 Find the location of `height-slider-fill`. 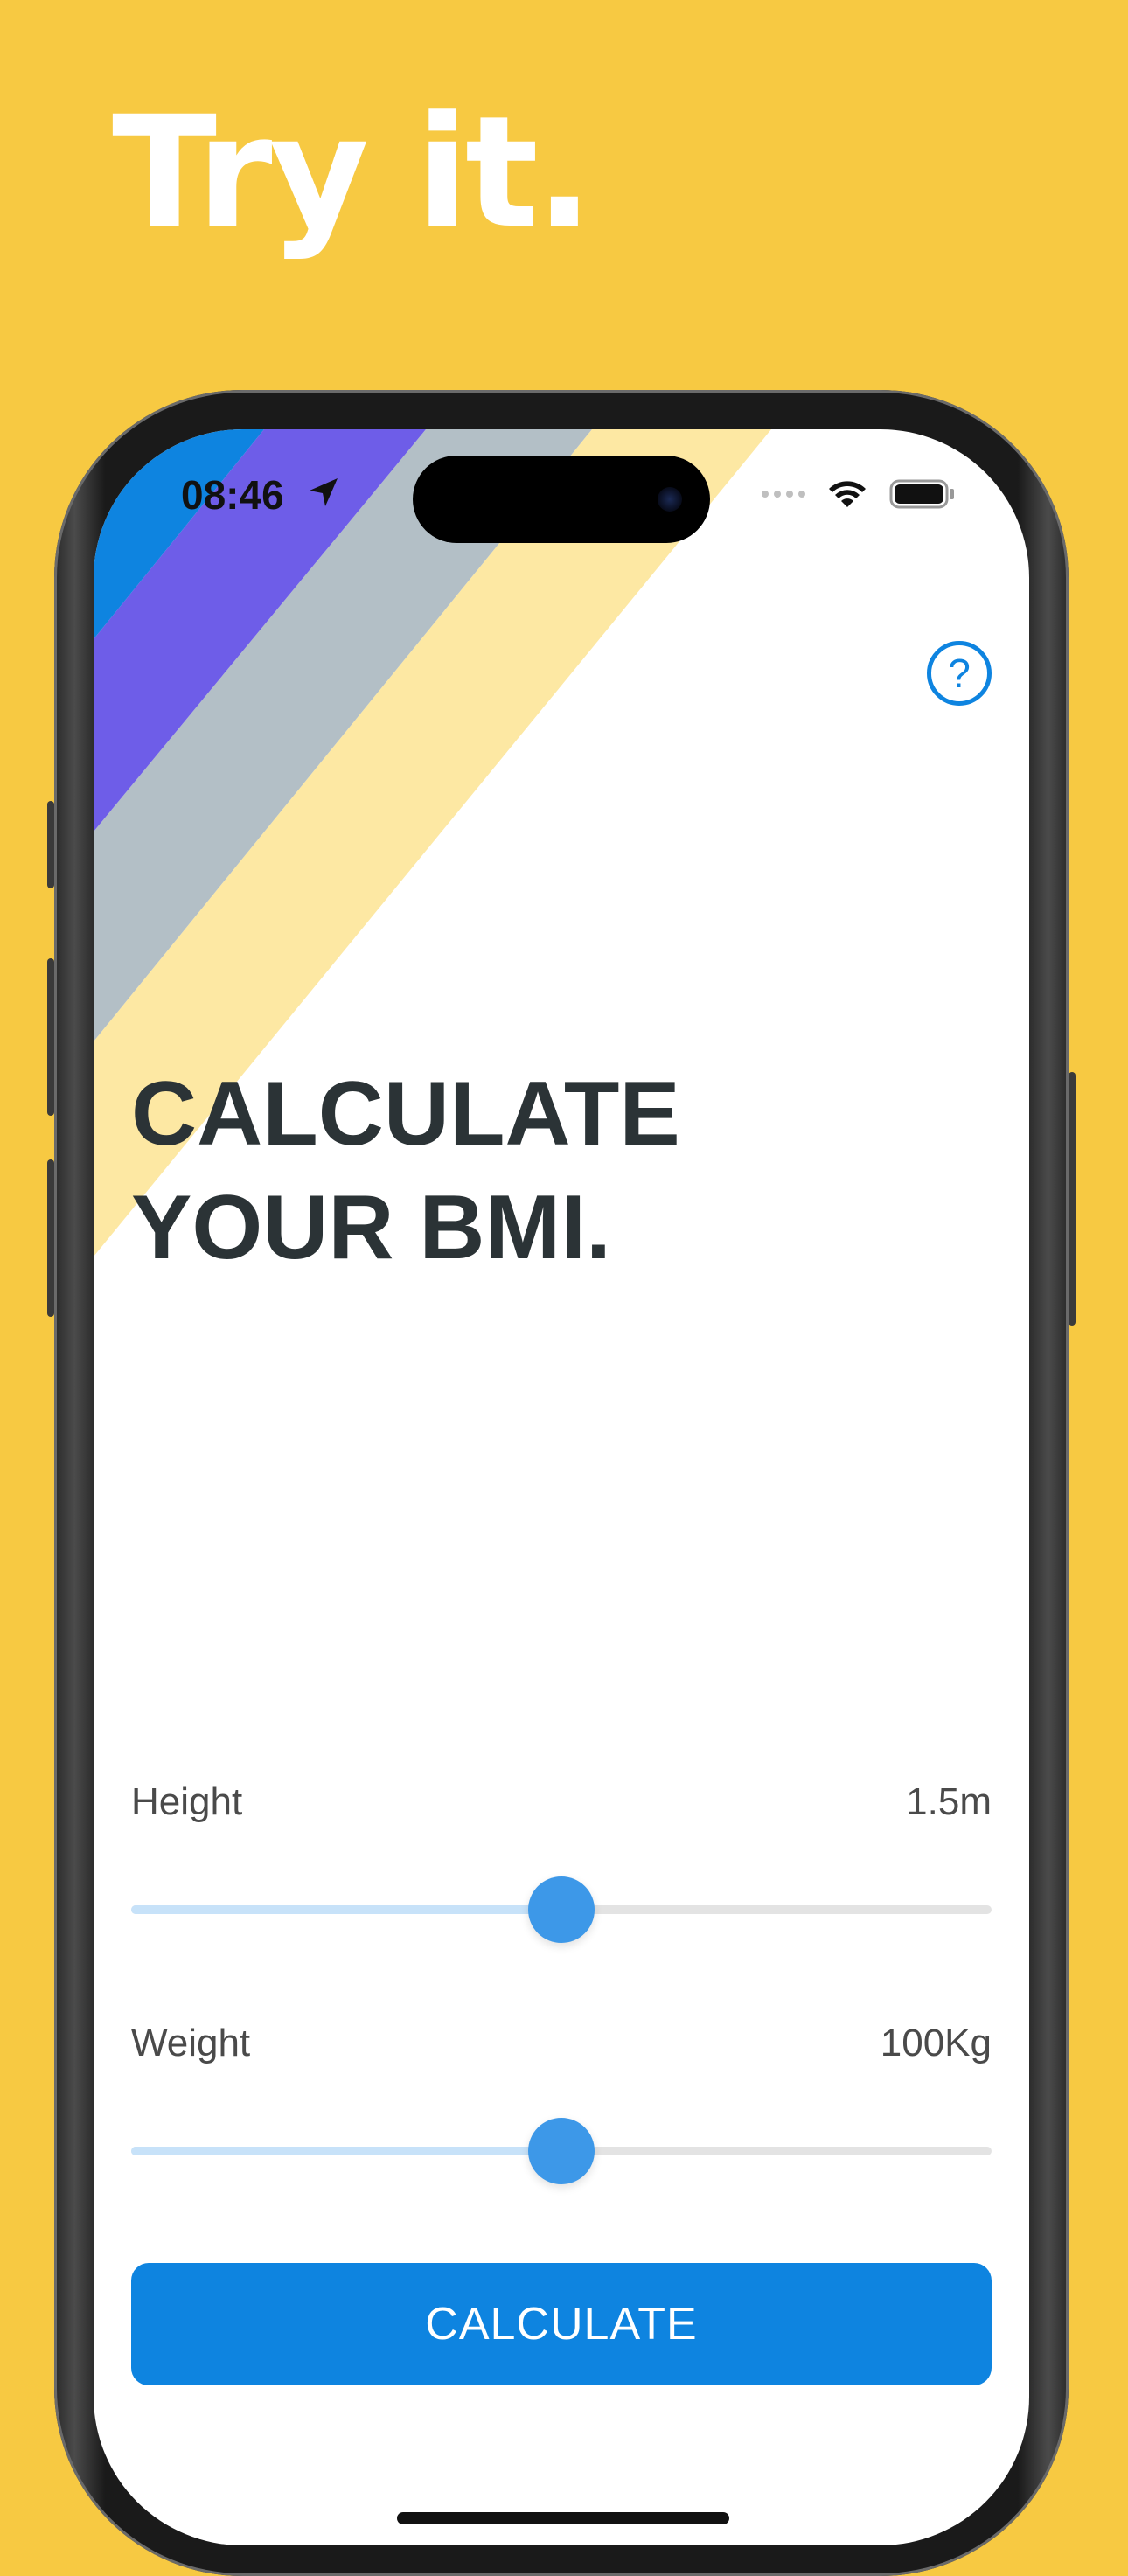

height-slider-fill is located at coordinates (346, 1909).